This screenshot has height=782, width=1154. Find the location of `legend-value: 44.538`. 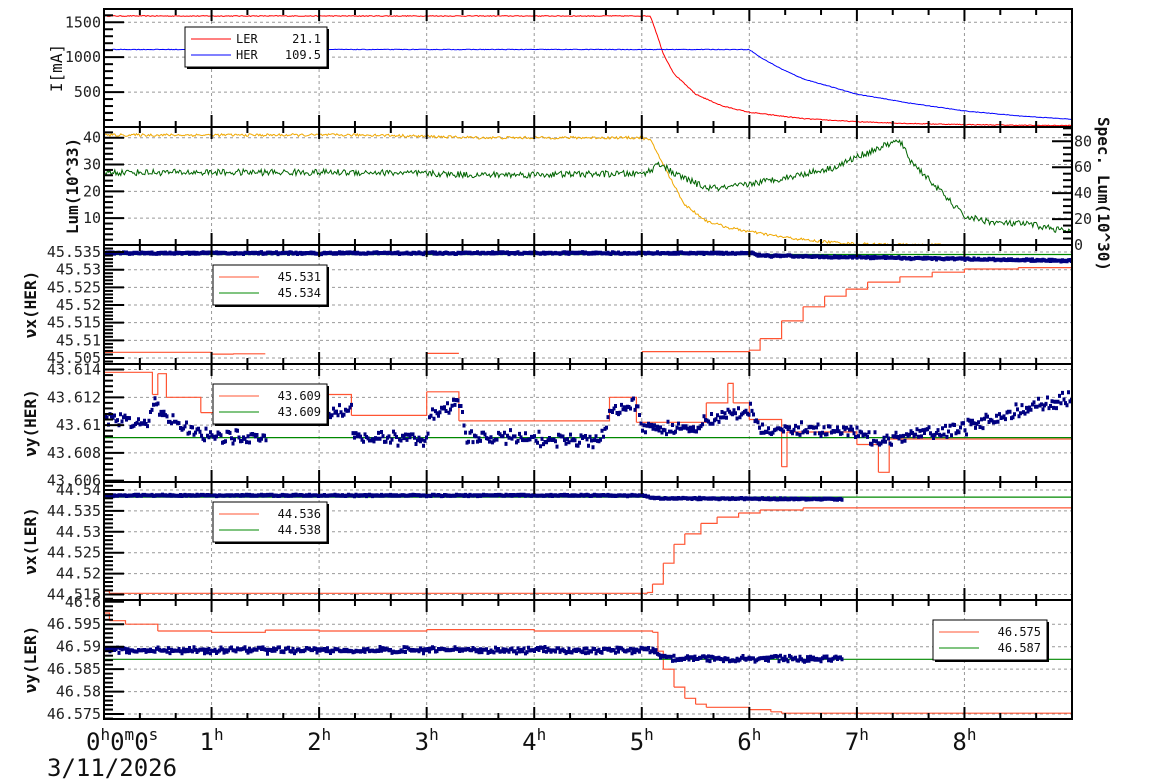

legend-value: 44.538 is located at coordinates (299, 530).